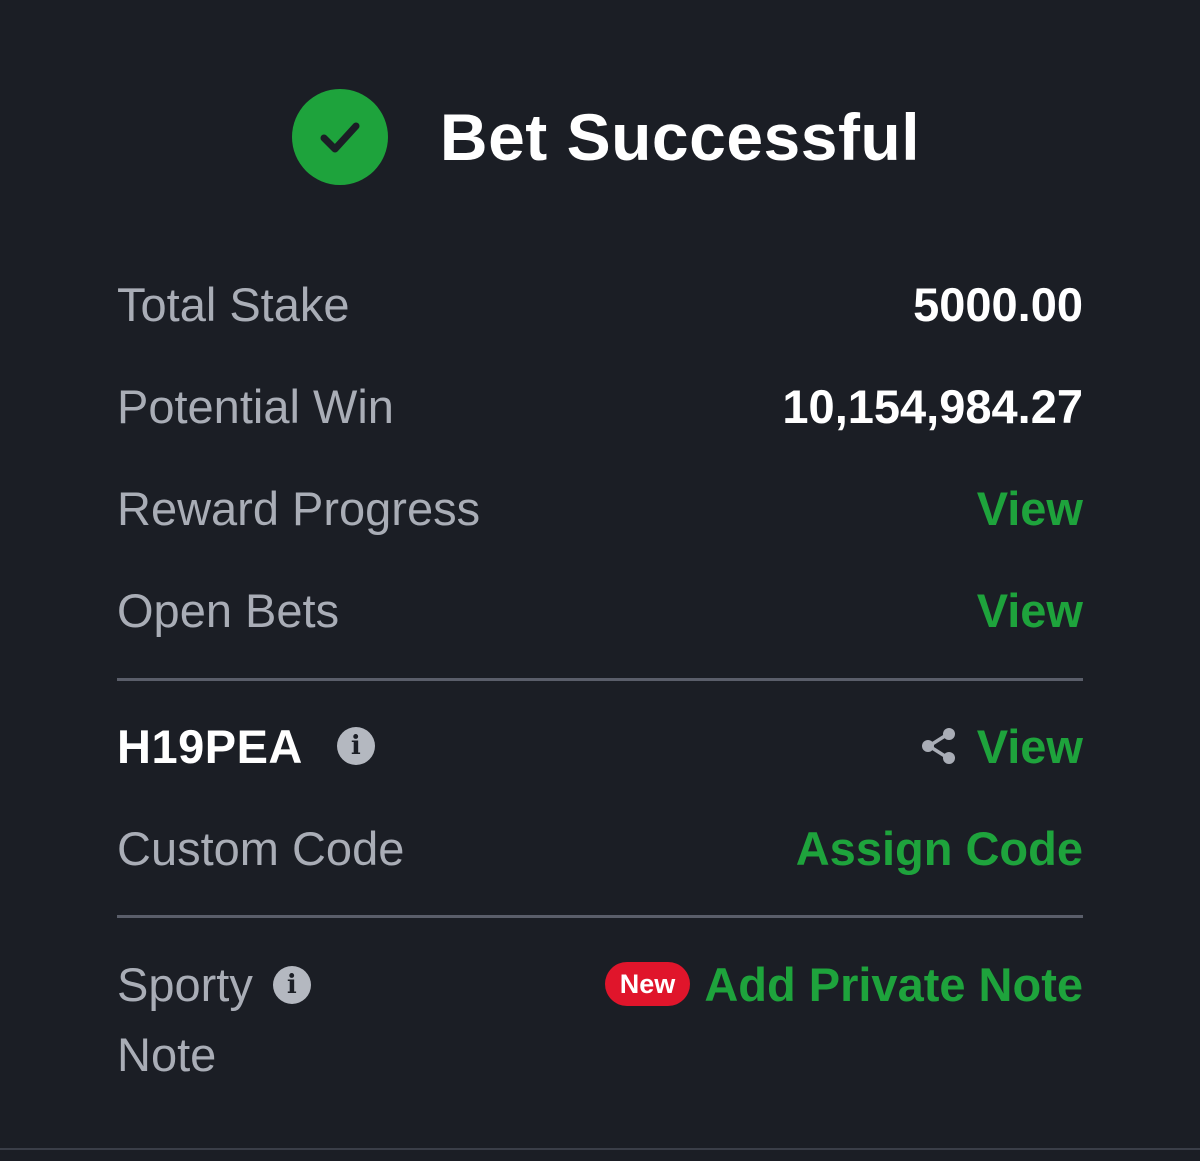 This screenshot has width=1200, height=1161. I want to click on share-icon, so click(939, 746).